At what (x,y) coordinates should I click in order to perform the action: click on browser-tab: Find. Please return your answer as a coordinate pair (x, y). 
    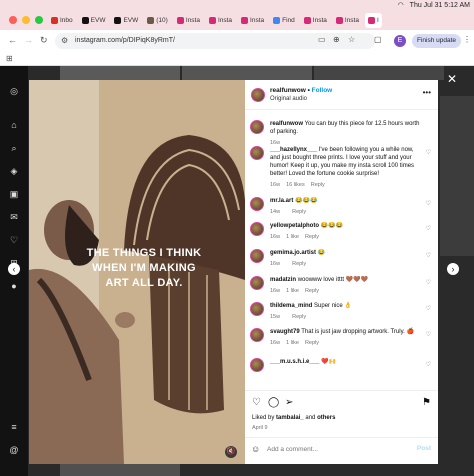
    Looking at the image, I should click on (284, 20).